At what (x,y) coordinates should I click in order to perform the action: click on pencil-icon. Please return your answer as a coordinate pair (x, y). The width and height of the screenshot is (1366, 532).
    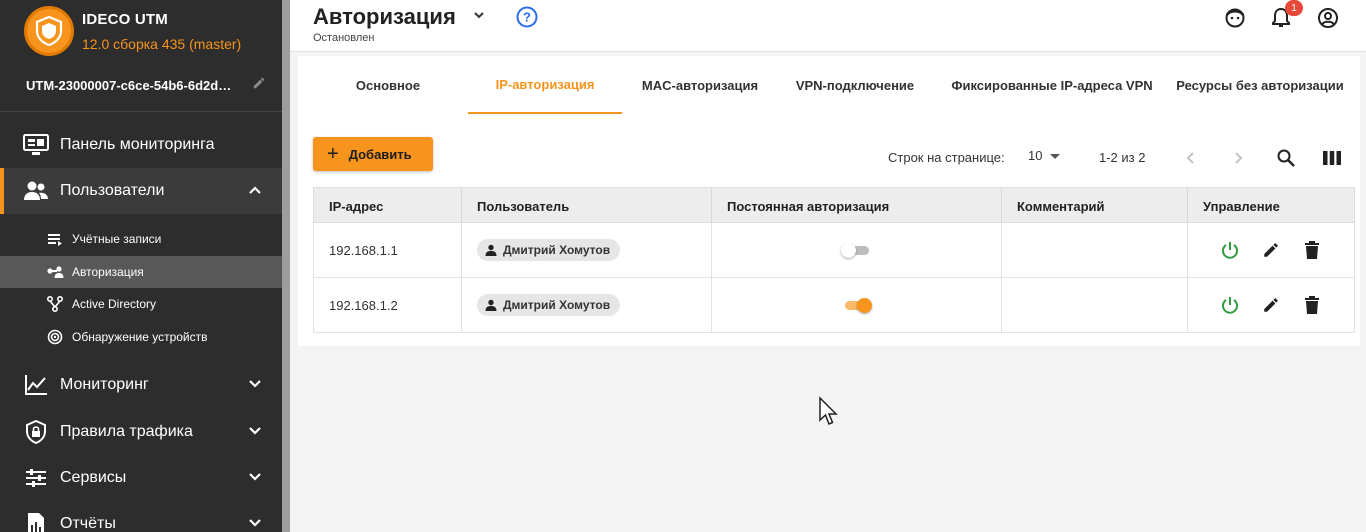
    Looking at the image, I should click on (259, 85).